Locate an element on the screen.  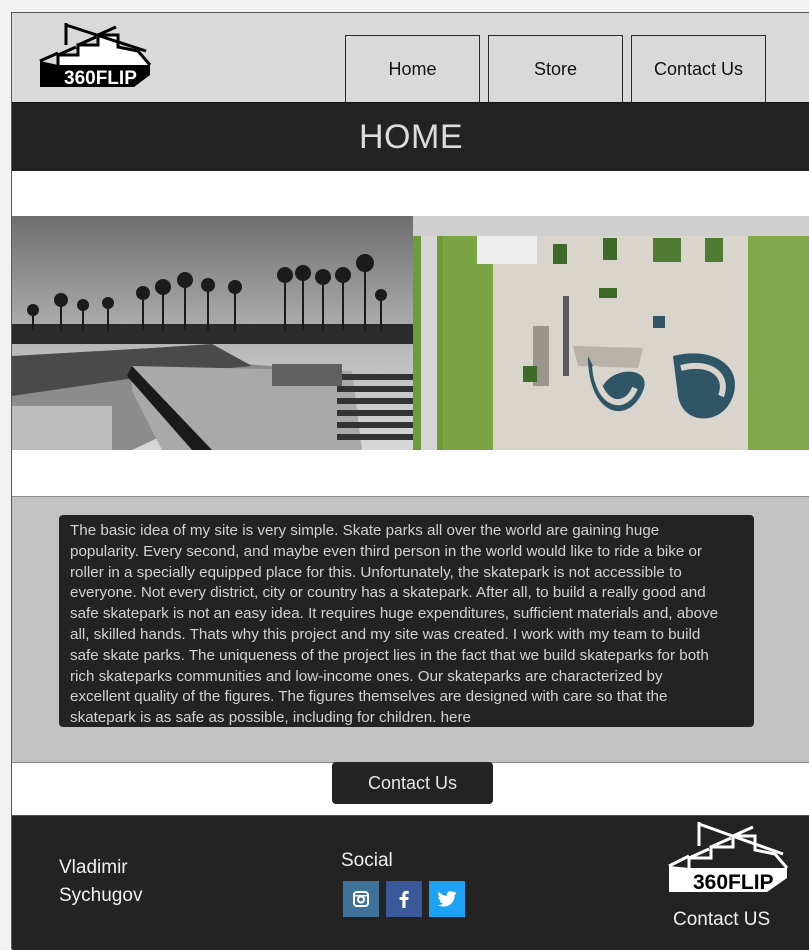
page-title: HOME is located at coordinates (411, 136).